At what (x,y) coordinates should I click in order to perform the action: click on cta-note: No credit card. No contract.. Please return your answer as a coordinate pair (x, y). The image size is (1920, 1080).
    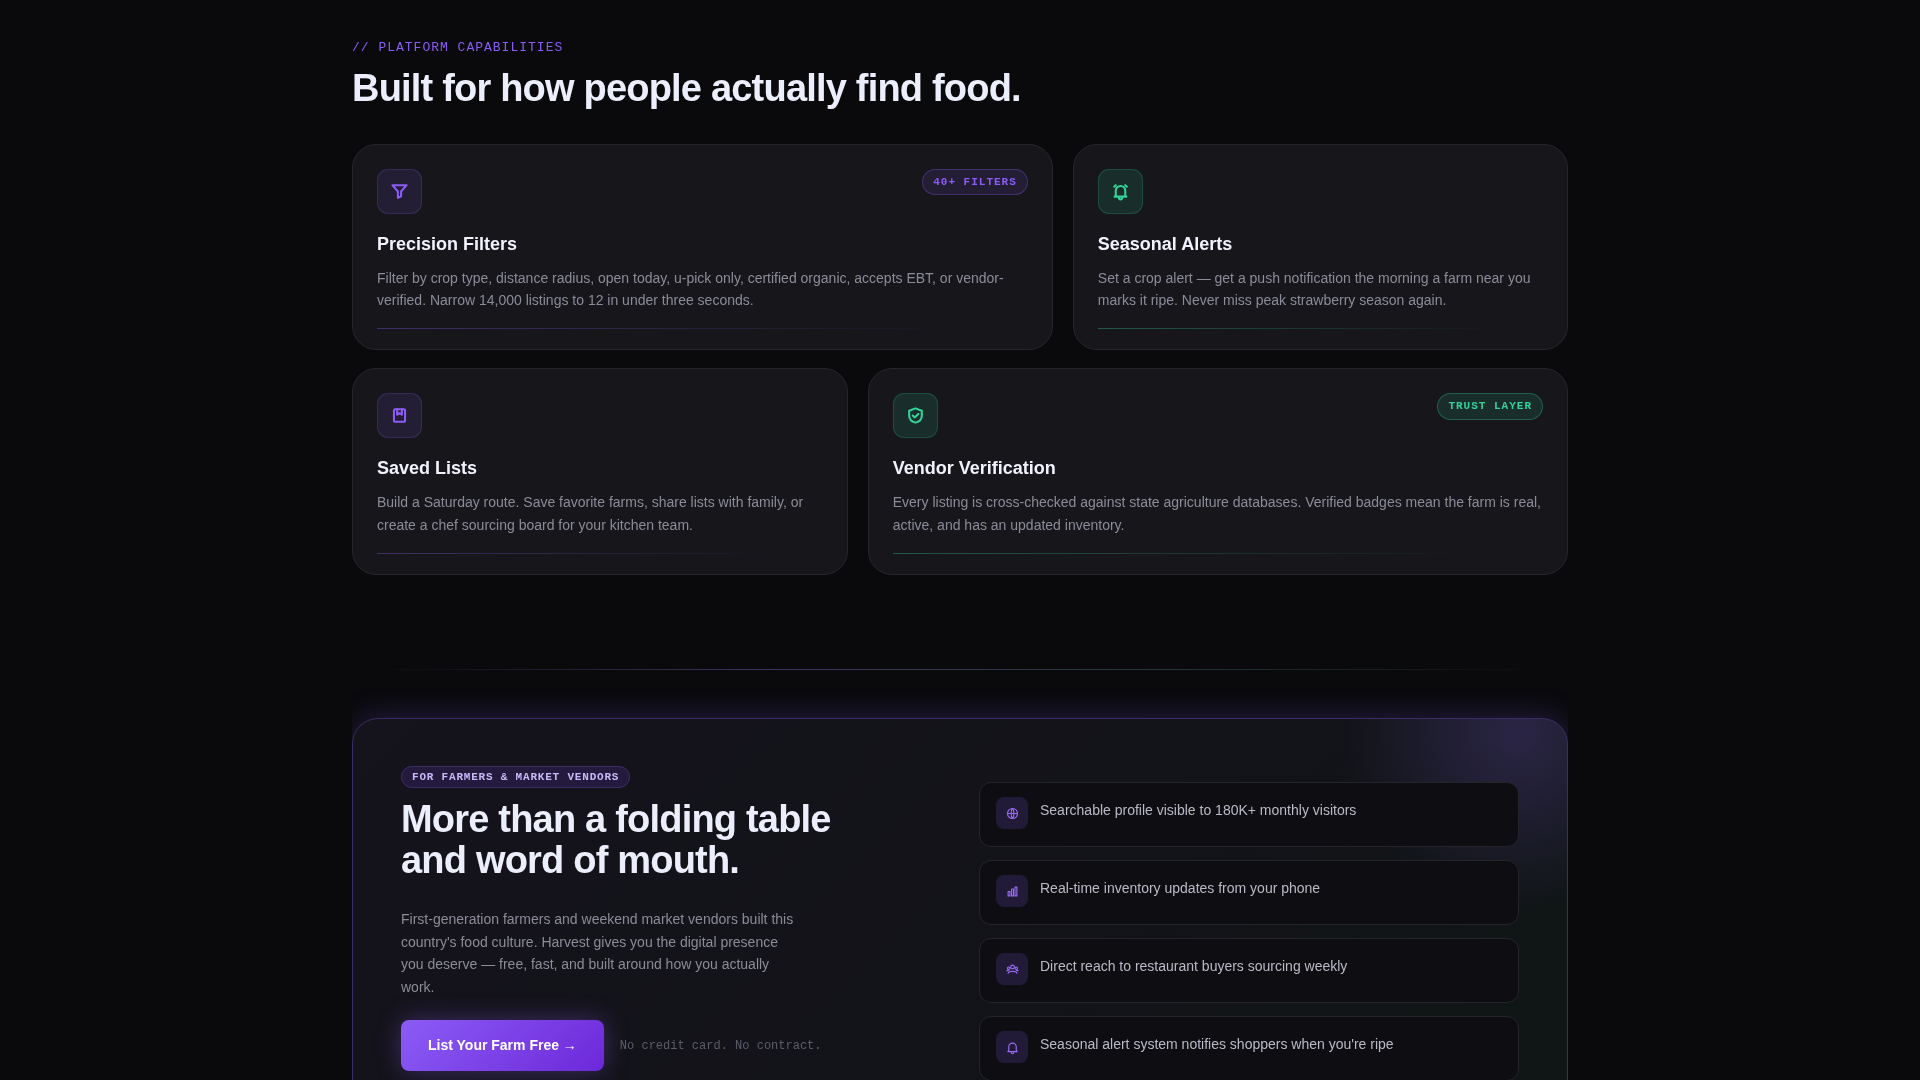
    Looking at the image, I should click on (720, 1046).